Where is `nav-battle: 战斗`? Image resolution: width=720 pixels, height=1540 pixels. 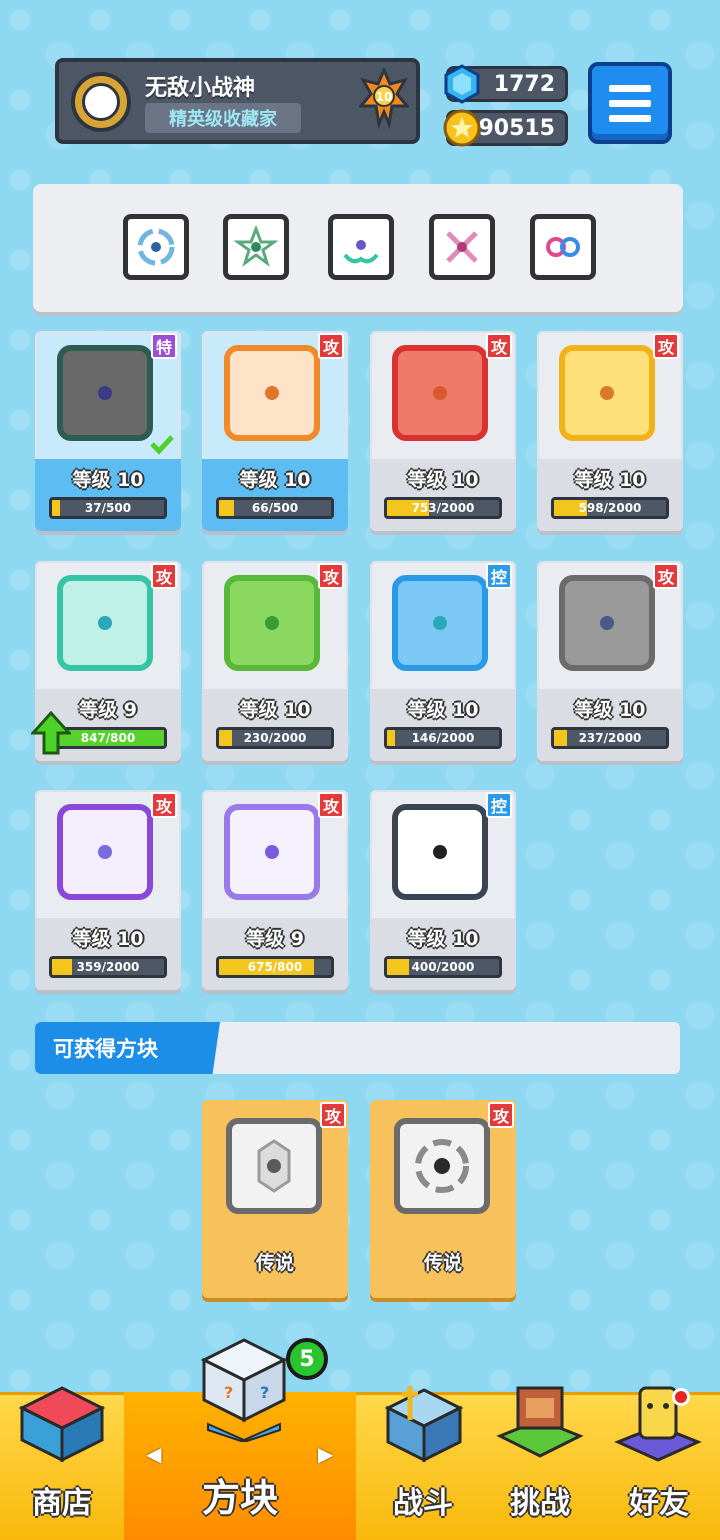 nav-battle: 战斗 is located at coordinates (423, 1463).